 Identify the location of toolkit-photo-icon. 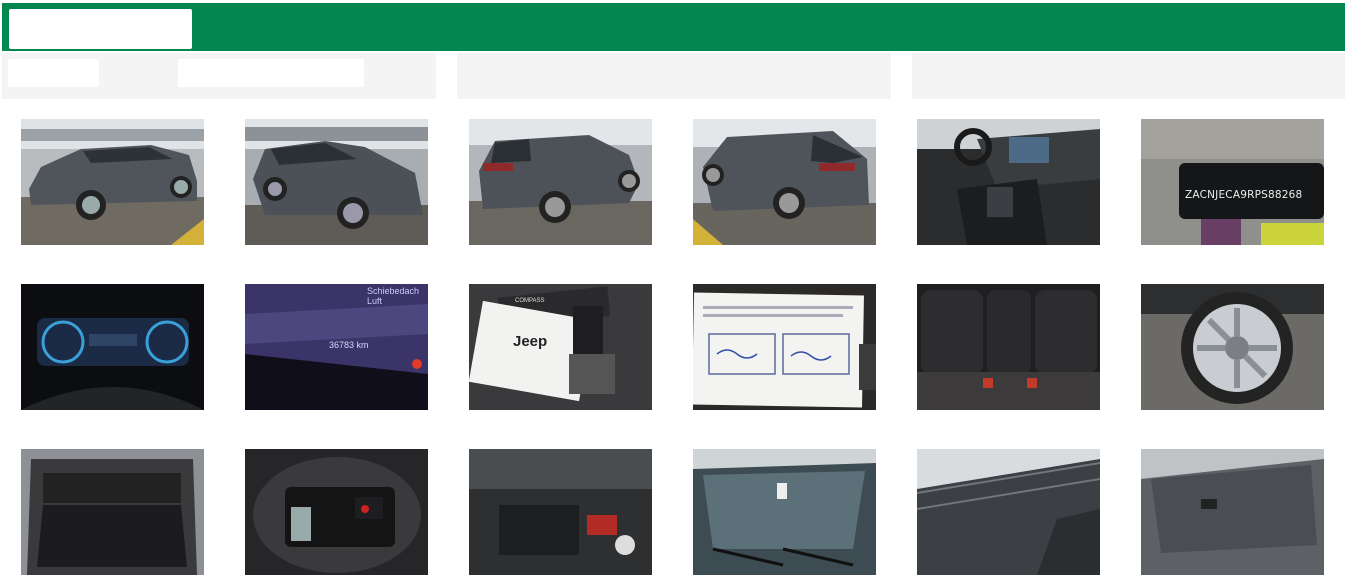
(336, 512).